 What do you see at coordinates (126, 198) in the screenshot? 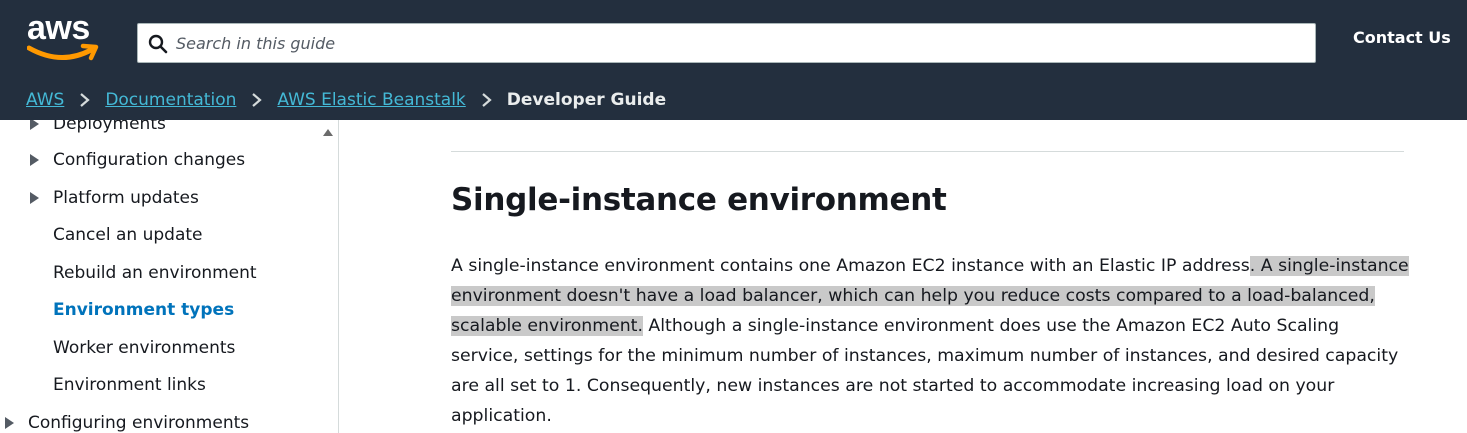
I see `nav-item-label: Platform updates` at bounding box center [126, 198].